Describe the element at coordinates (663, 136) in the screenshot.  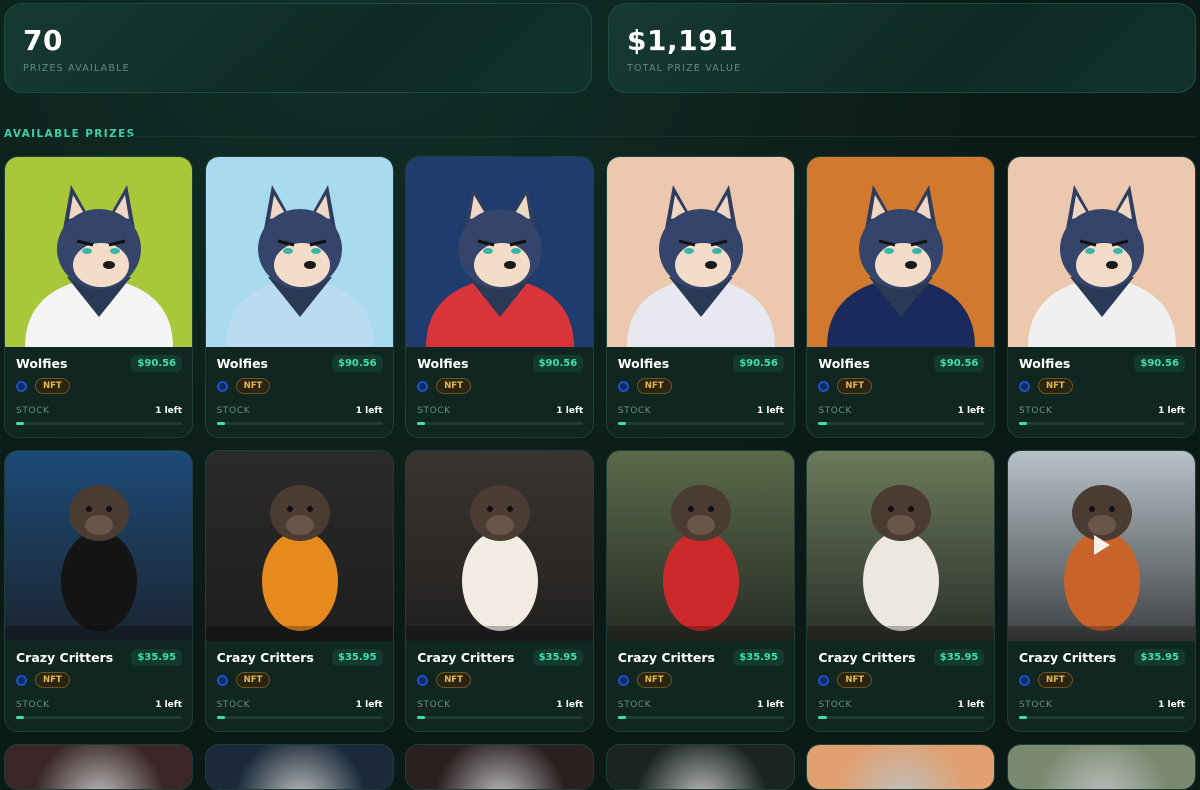
I see `section-divider` at that location.